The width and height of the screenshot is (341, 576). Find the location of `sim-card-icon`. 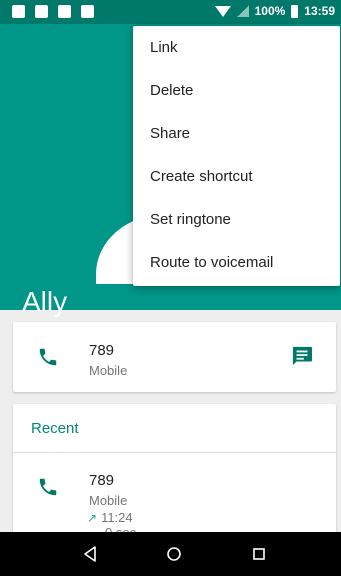

sim-card-icon is located at coordinates (18, 11).